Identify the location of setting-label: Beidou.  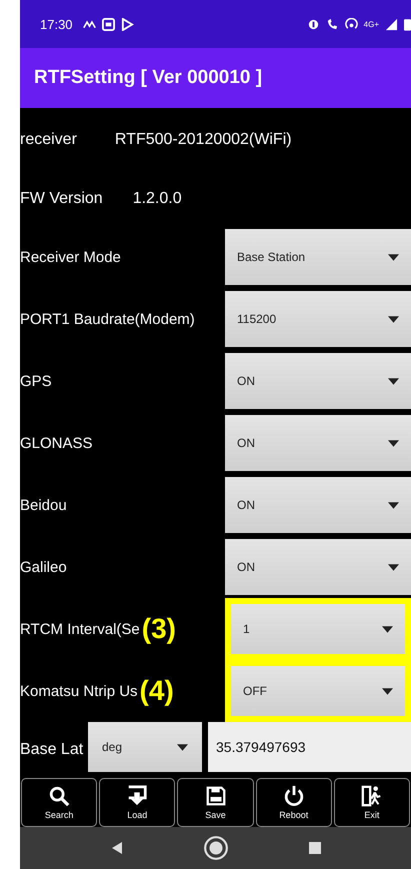
(43, 505).